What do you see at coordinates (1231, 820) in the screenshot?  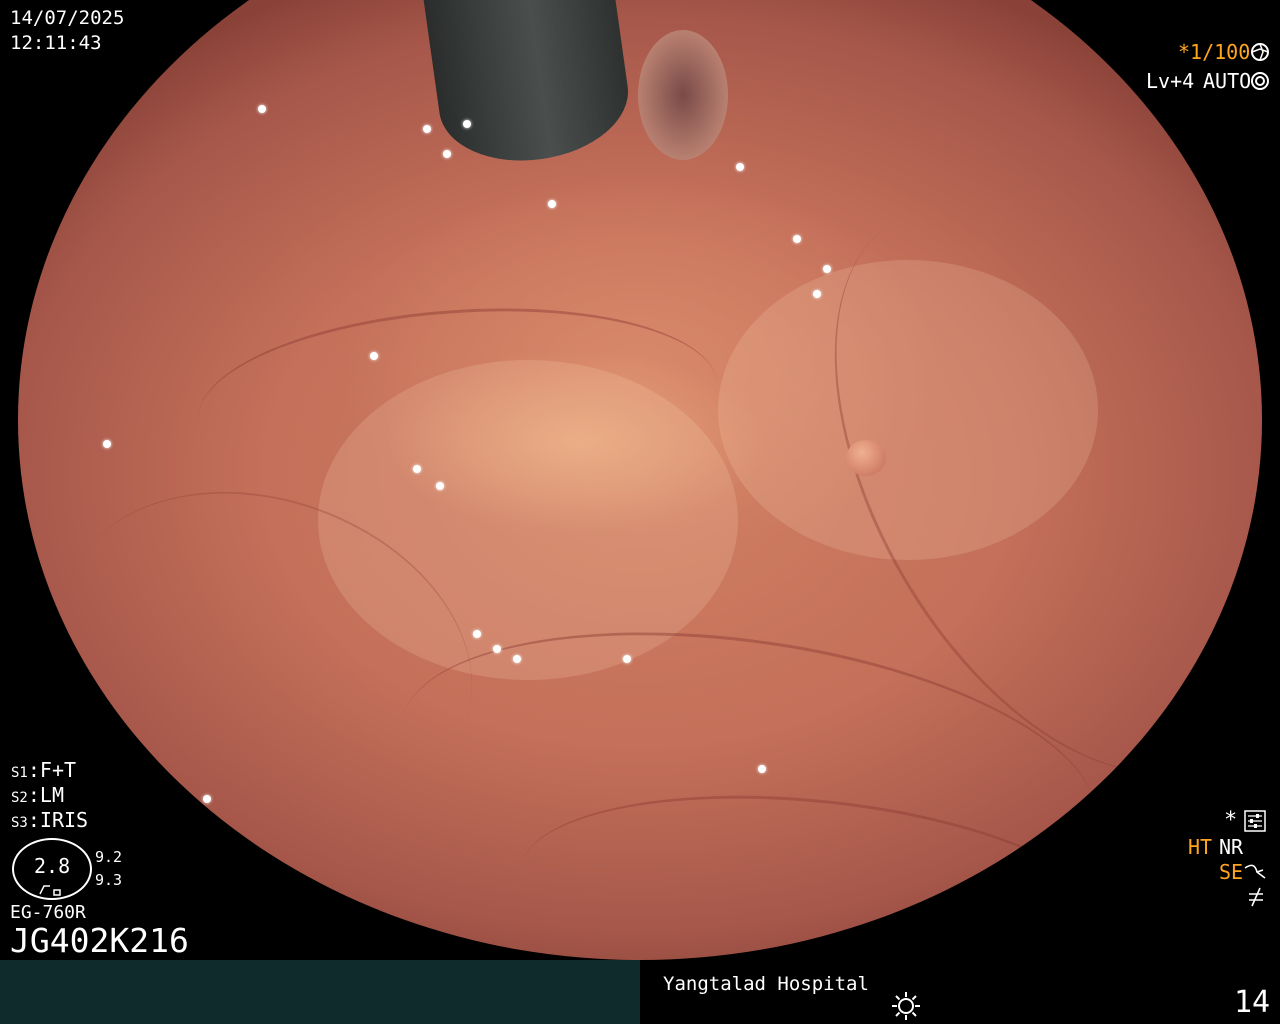 I see `star-marker: *` at bounding box center [1231, 820].